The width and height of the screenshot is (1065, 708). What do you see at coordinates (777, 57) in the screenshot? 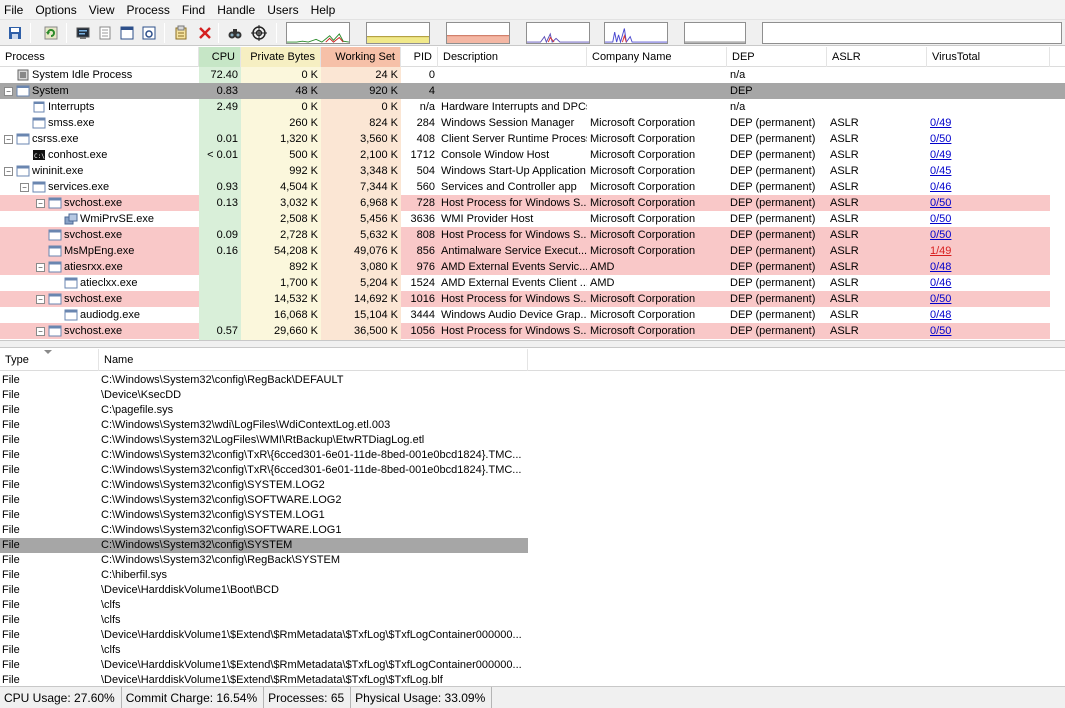
I see `column-header-dep: DEP` at bounding box center [777, 57].